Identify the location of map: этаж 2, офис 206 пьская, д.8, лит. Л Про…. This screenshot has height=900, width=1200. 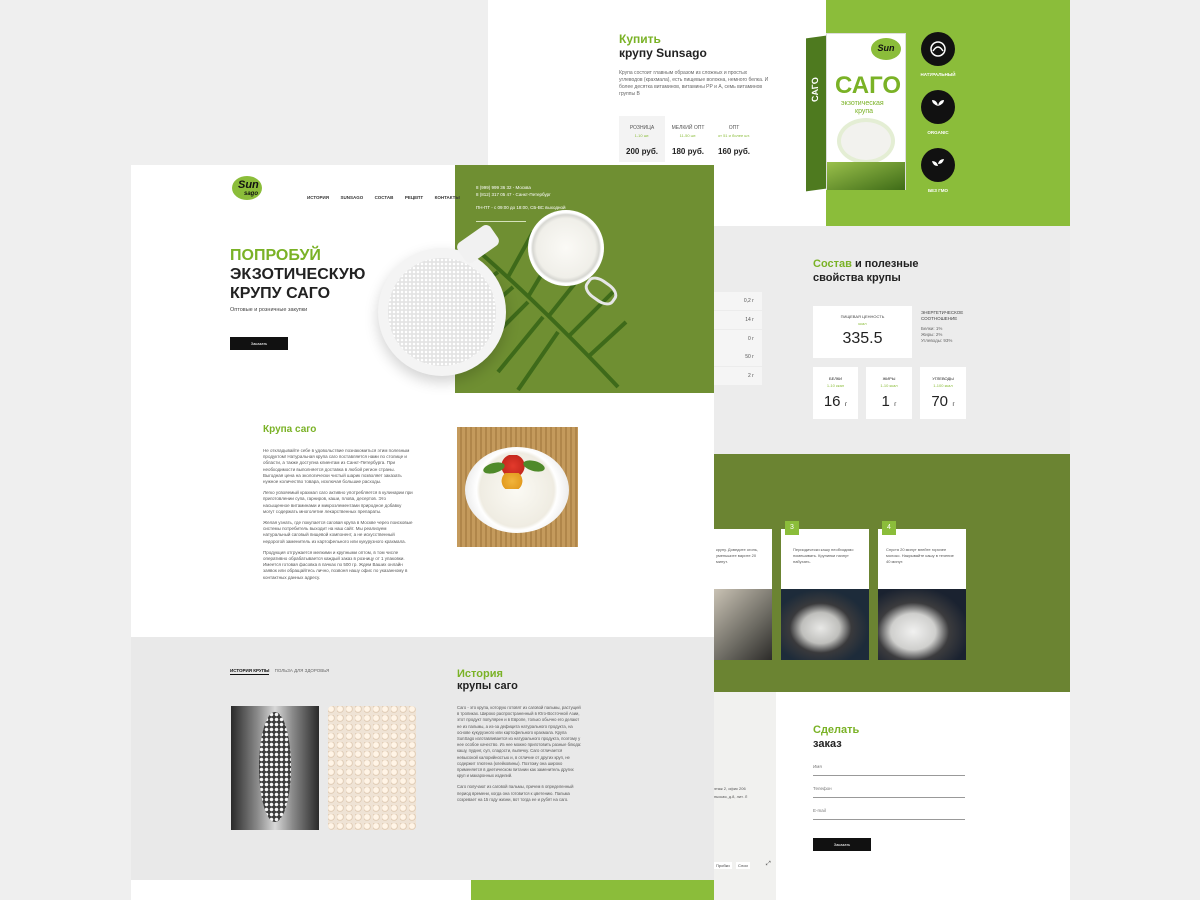
(745, 796).